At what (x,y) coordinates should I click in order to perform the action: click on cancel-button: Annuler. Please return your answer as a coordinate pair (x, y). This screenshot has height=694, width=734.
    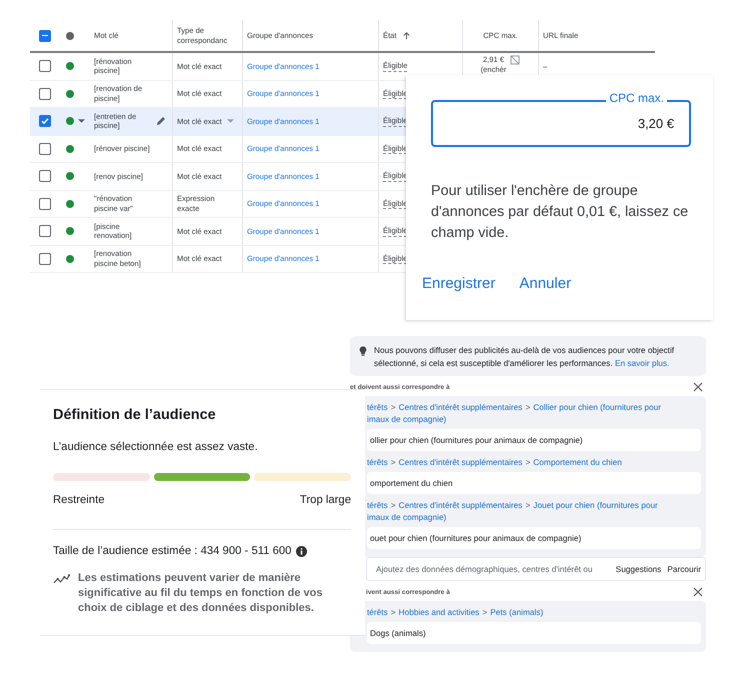
    Looking at the image, I should click on (545, 283).